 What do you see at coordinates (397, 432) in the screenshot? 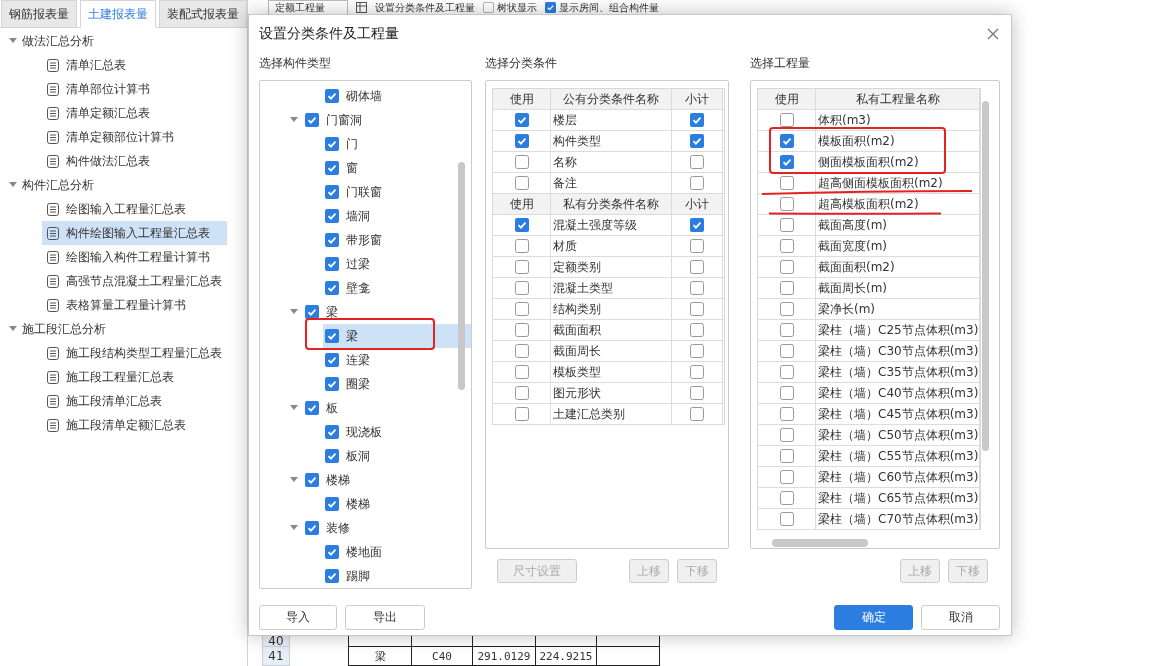
I see `tree-item: 现浇板` at bounding box center [397, 432].